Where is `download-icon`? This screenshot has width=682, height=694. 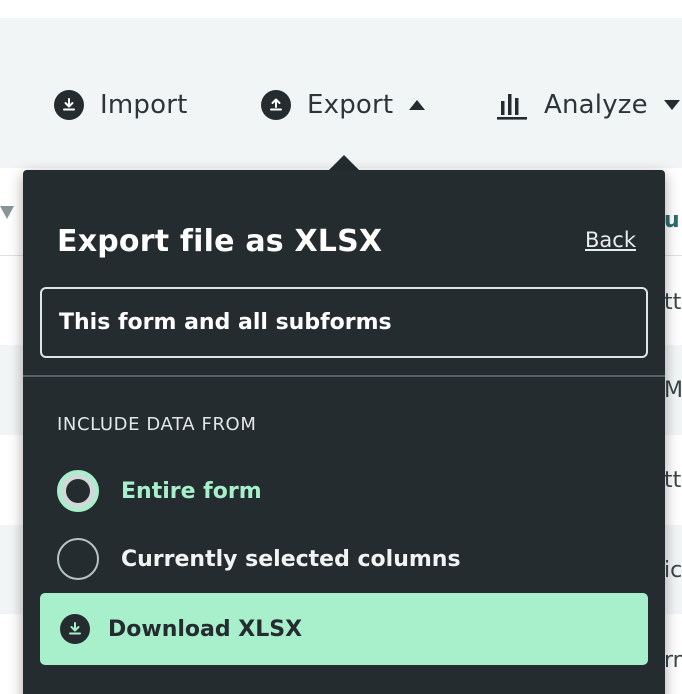 download-icon is located at coordinates (75, 629).